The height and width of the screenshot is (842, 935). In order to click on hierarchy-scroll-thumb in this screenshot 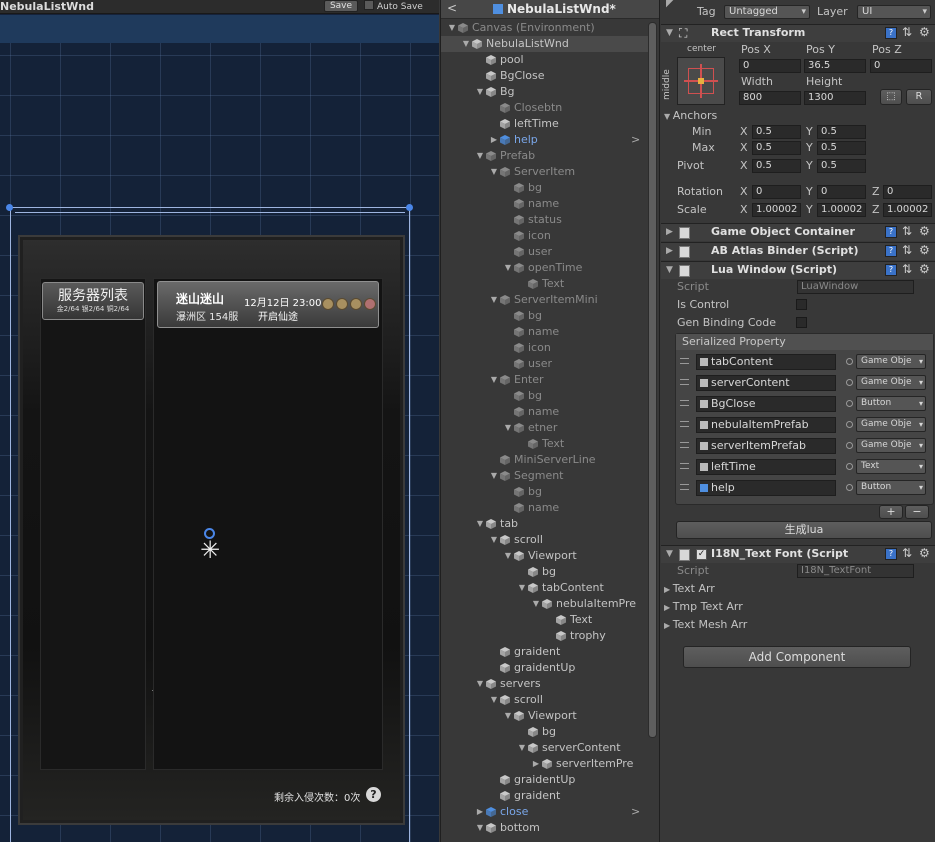, I will do `click(652, 380)`.